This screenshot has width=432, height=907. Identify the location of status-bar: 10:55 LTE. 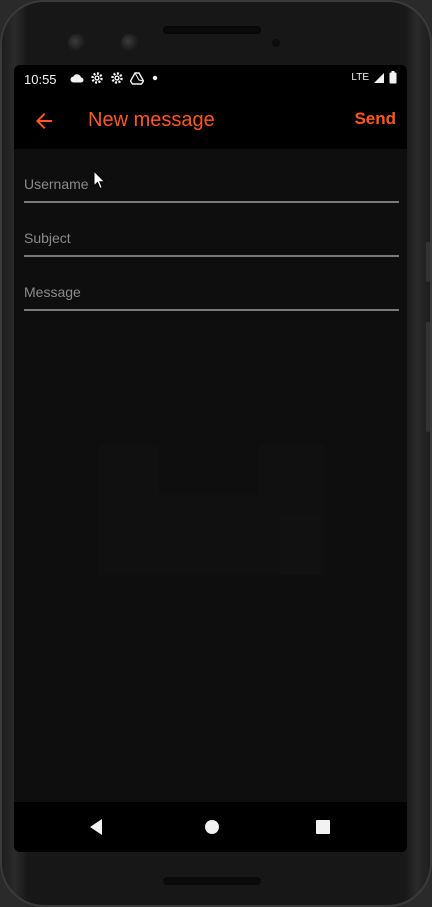
(210, 79).